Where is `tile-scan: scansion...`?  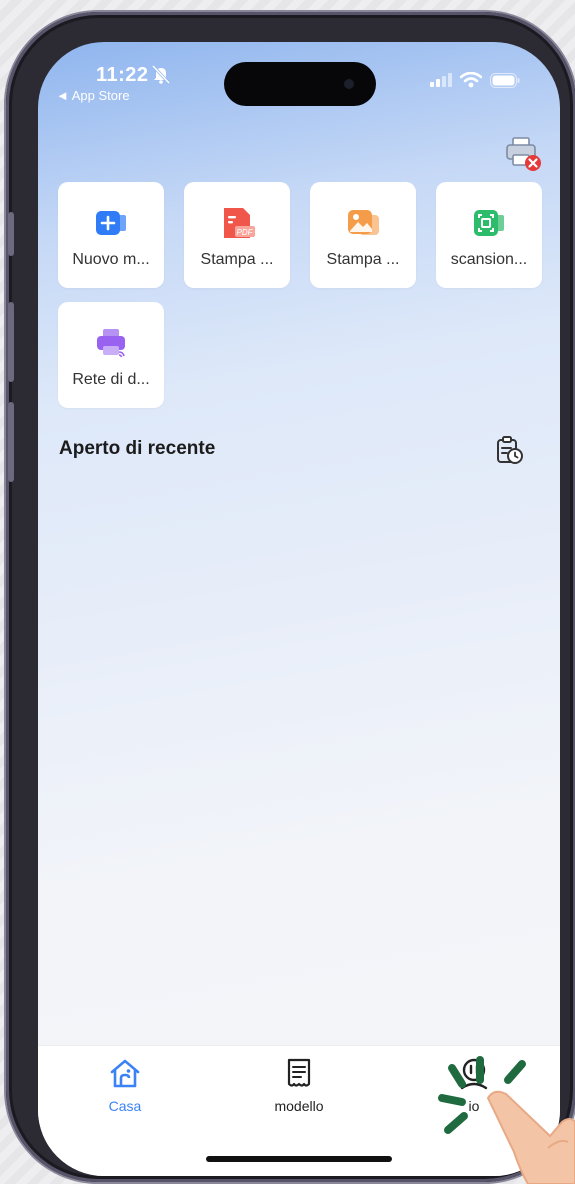 tile-scan: scansion... is located at coordinates (489, 235).